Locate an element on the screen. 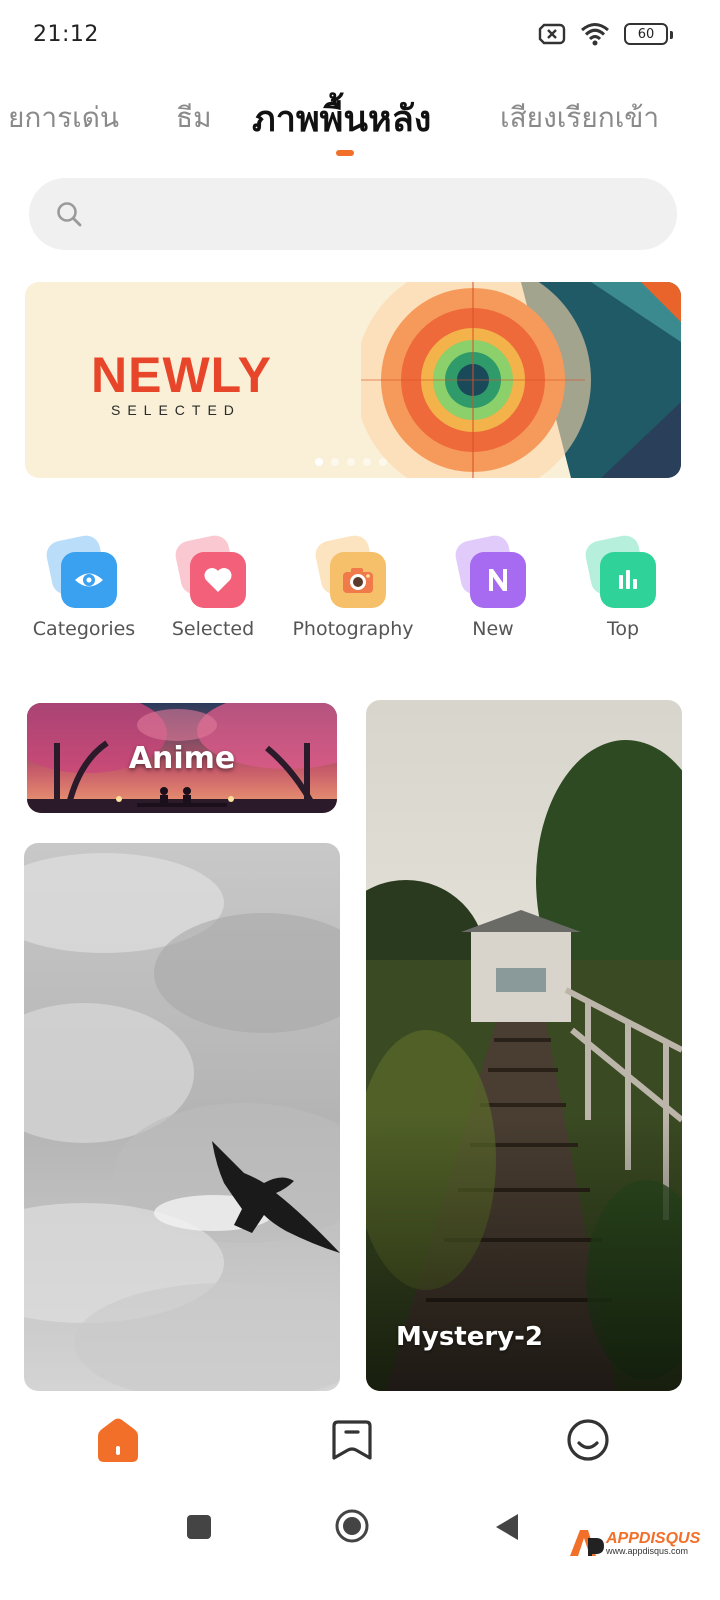 This screenshot has height=1600, width=720. battery-level: 60 is located at coordinates (646, 34).